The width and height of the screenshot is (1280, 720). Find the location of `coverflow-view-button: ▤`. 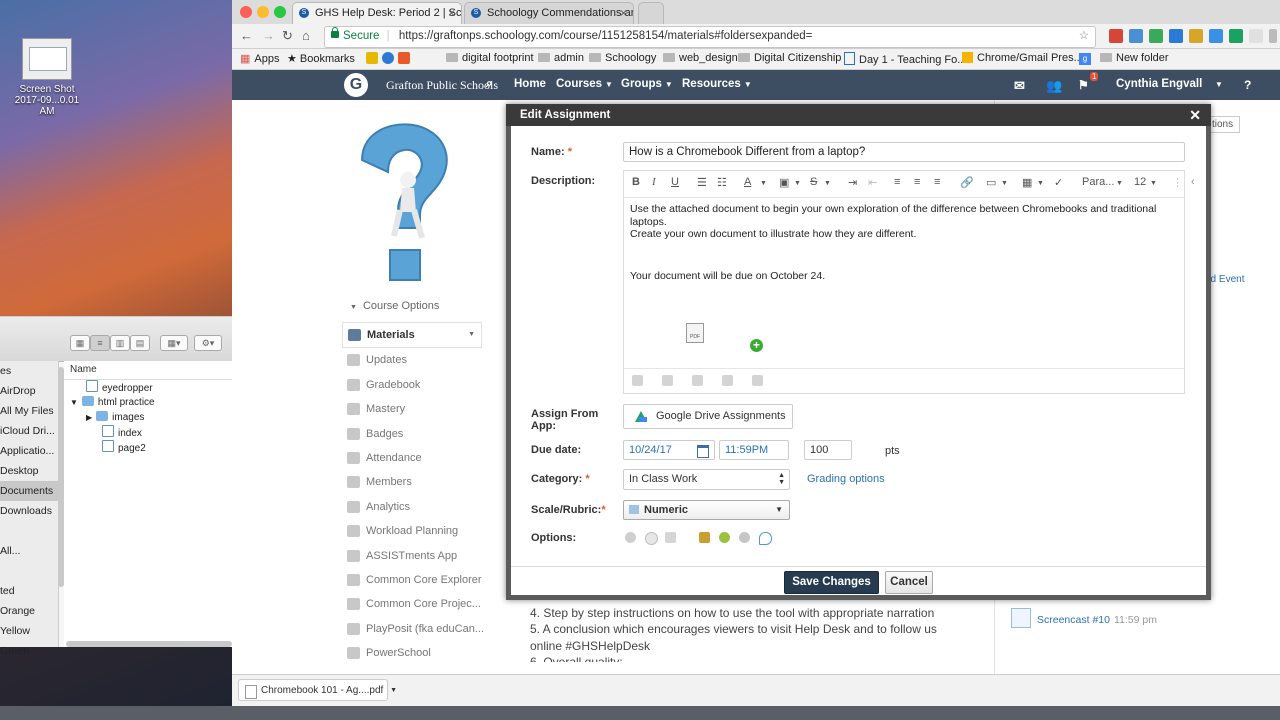

coverflow-view-button: ▤ is located at coordinates (140, 343).